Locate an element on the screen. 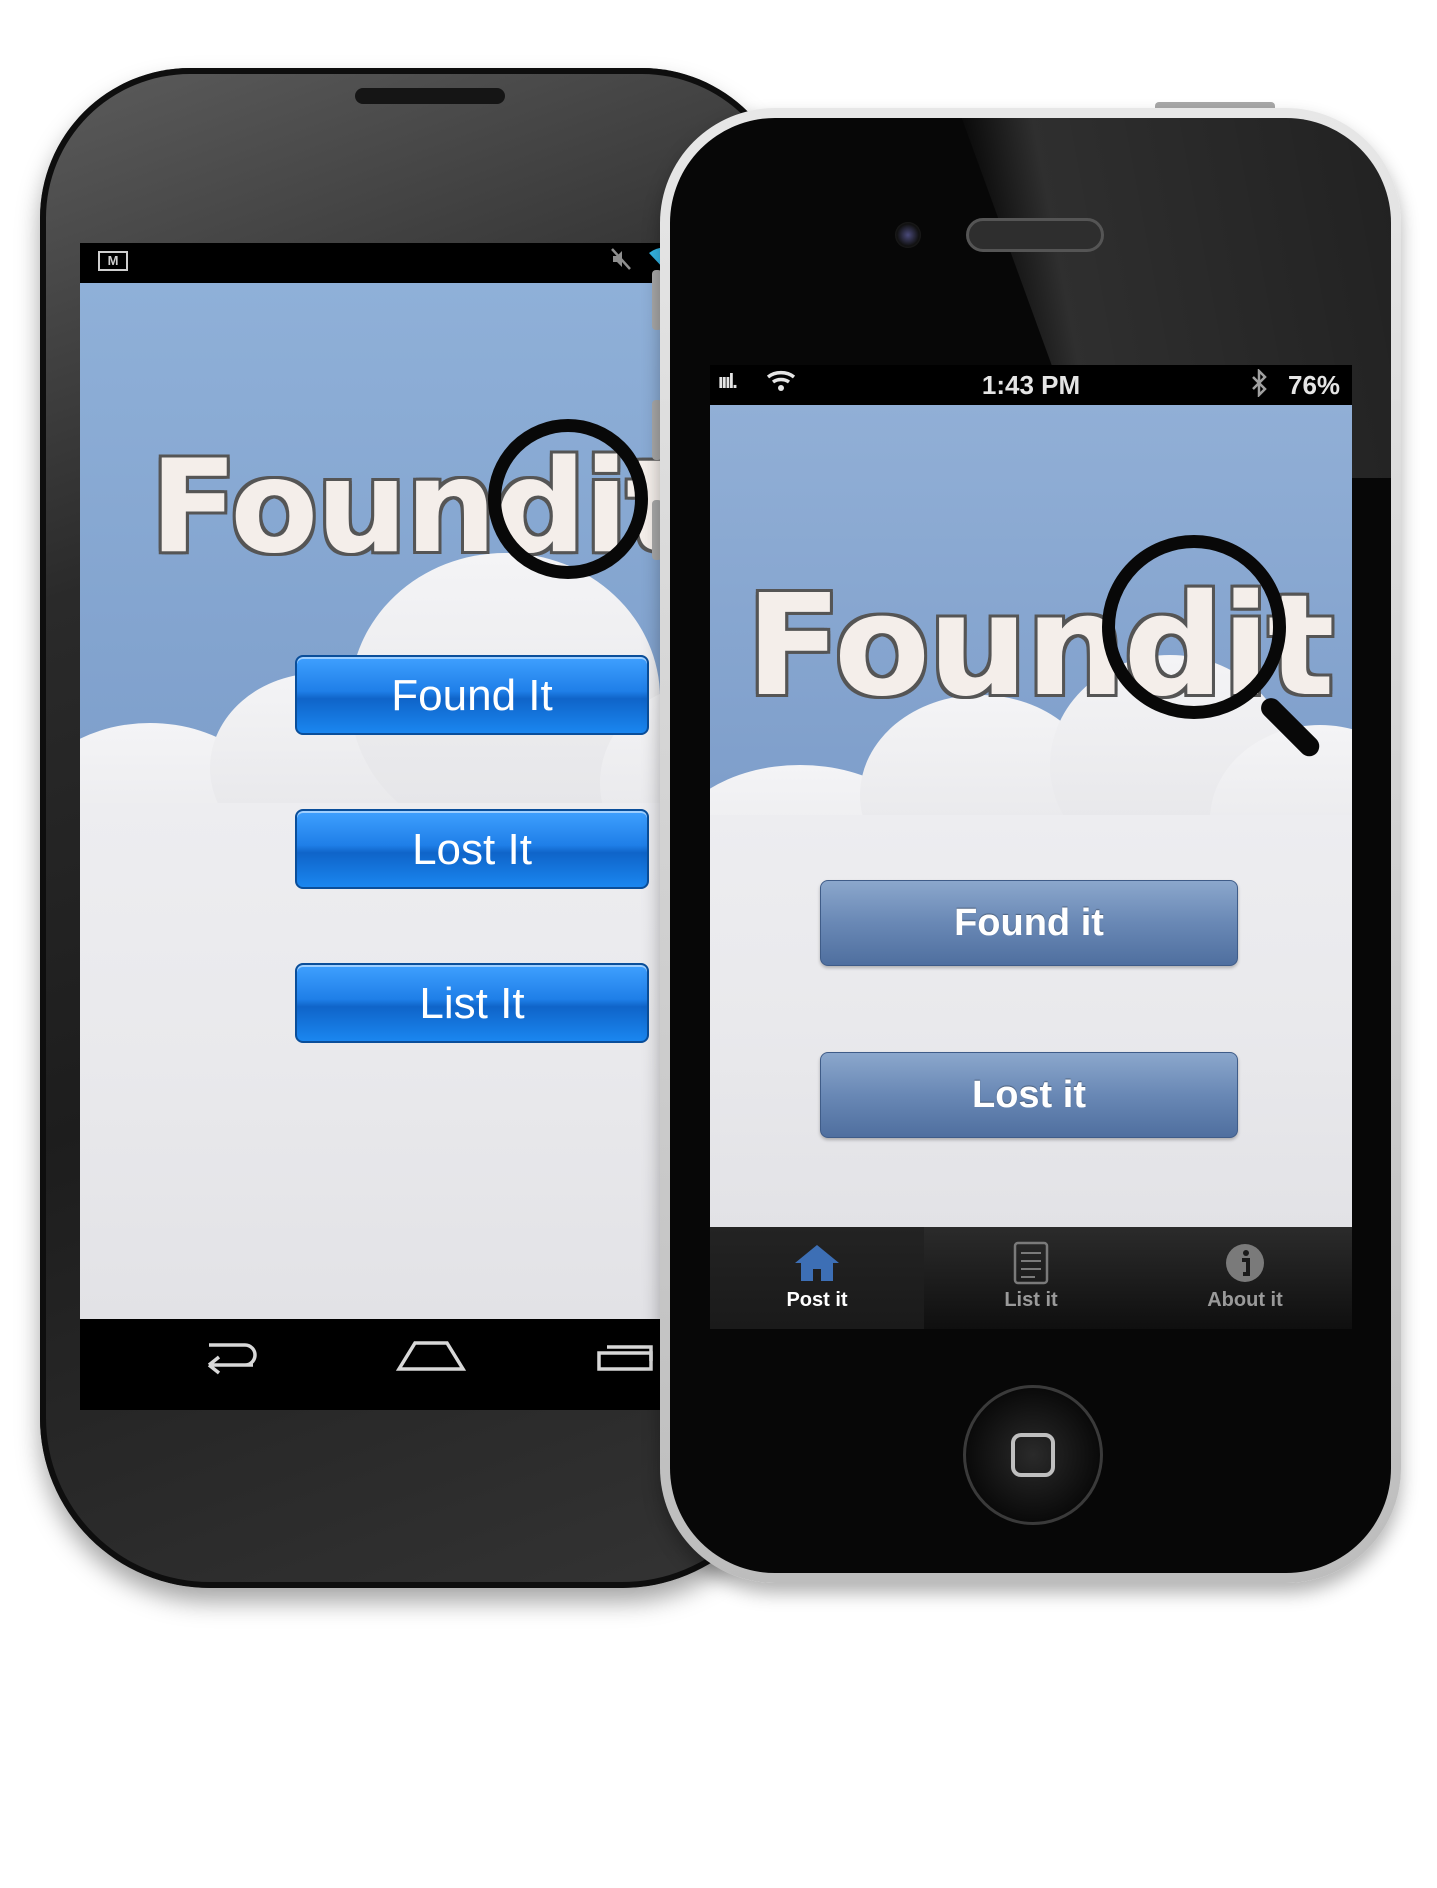 The image size is (1437, 1888). home-button is located at coordinates (1033, 1455).